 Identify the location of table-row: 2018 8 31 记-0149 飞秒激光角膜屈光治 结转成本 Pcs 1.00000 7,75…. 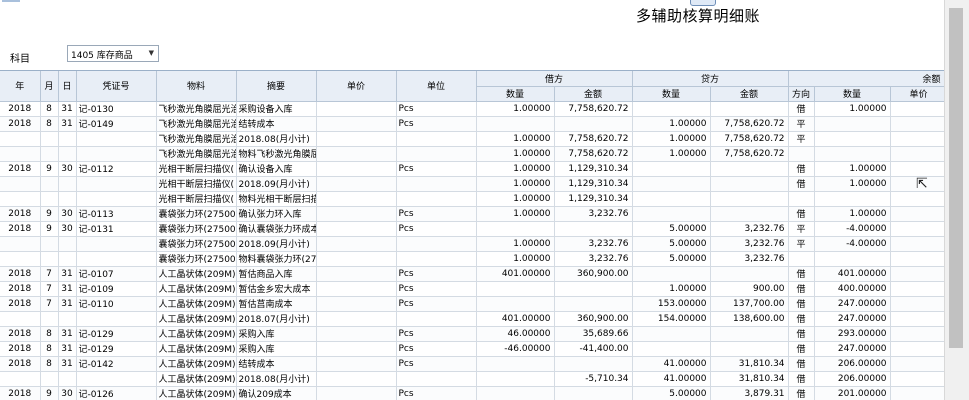
(472, 124).